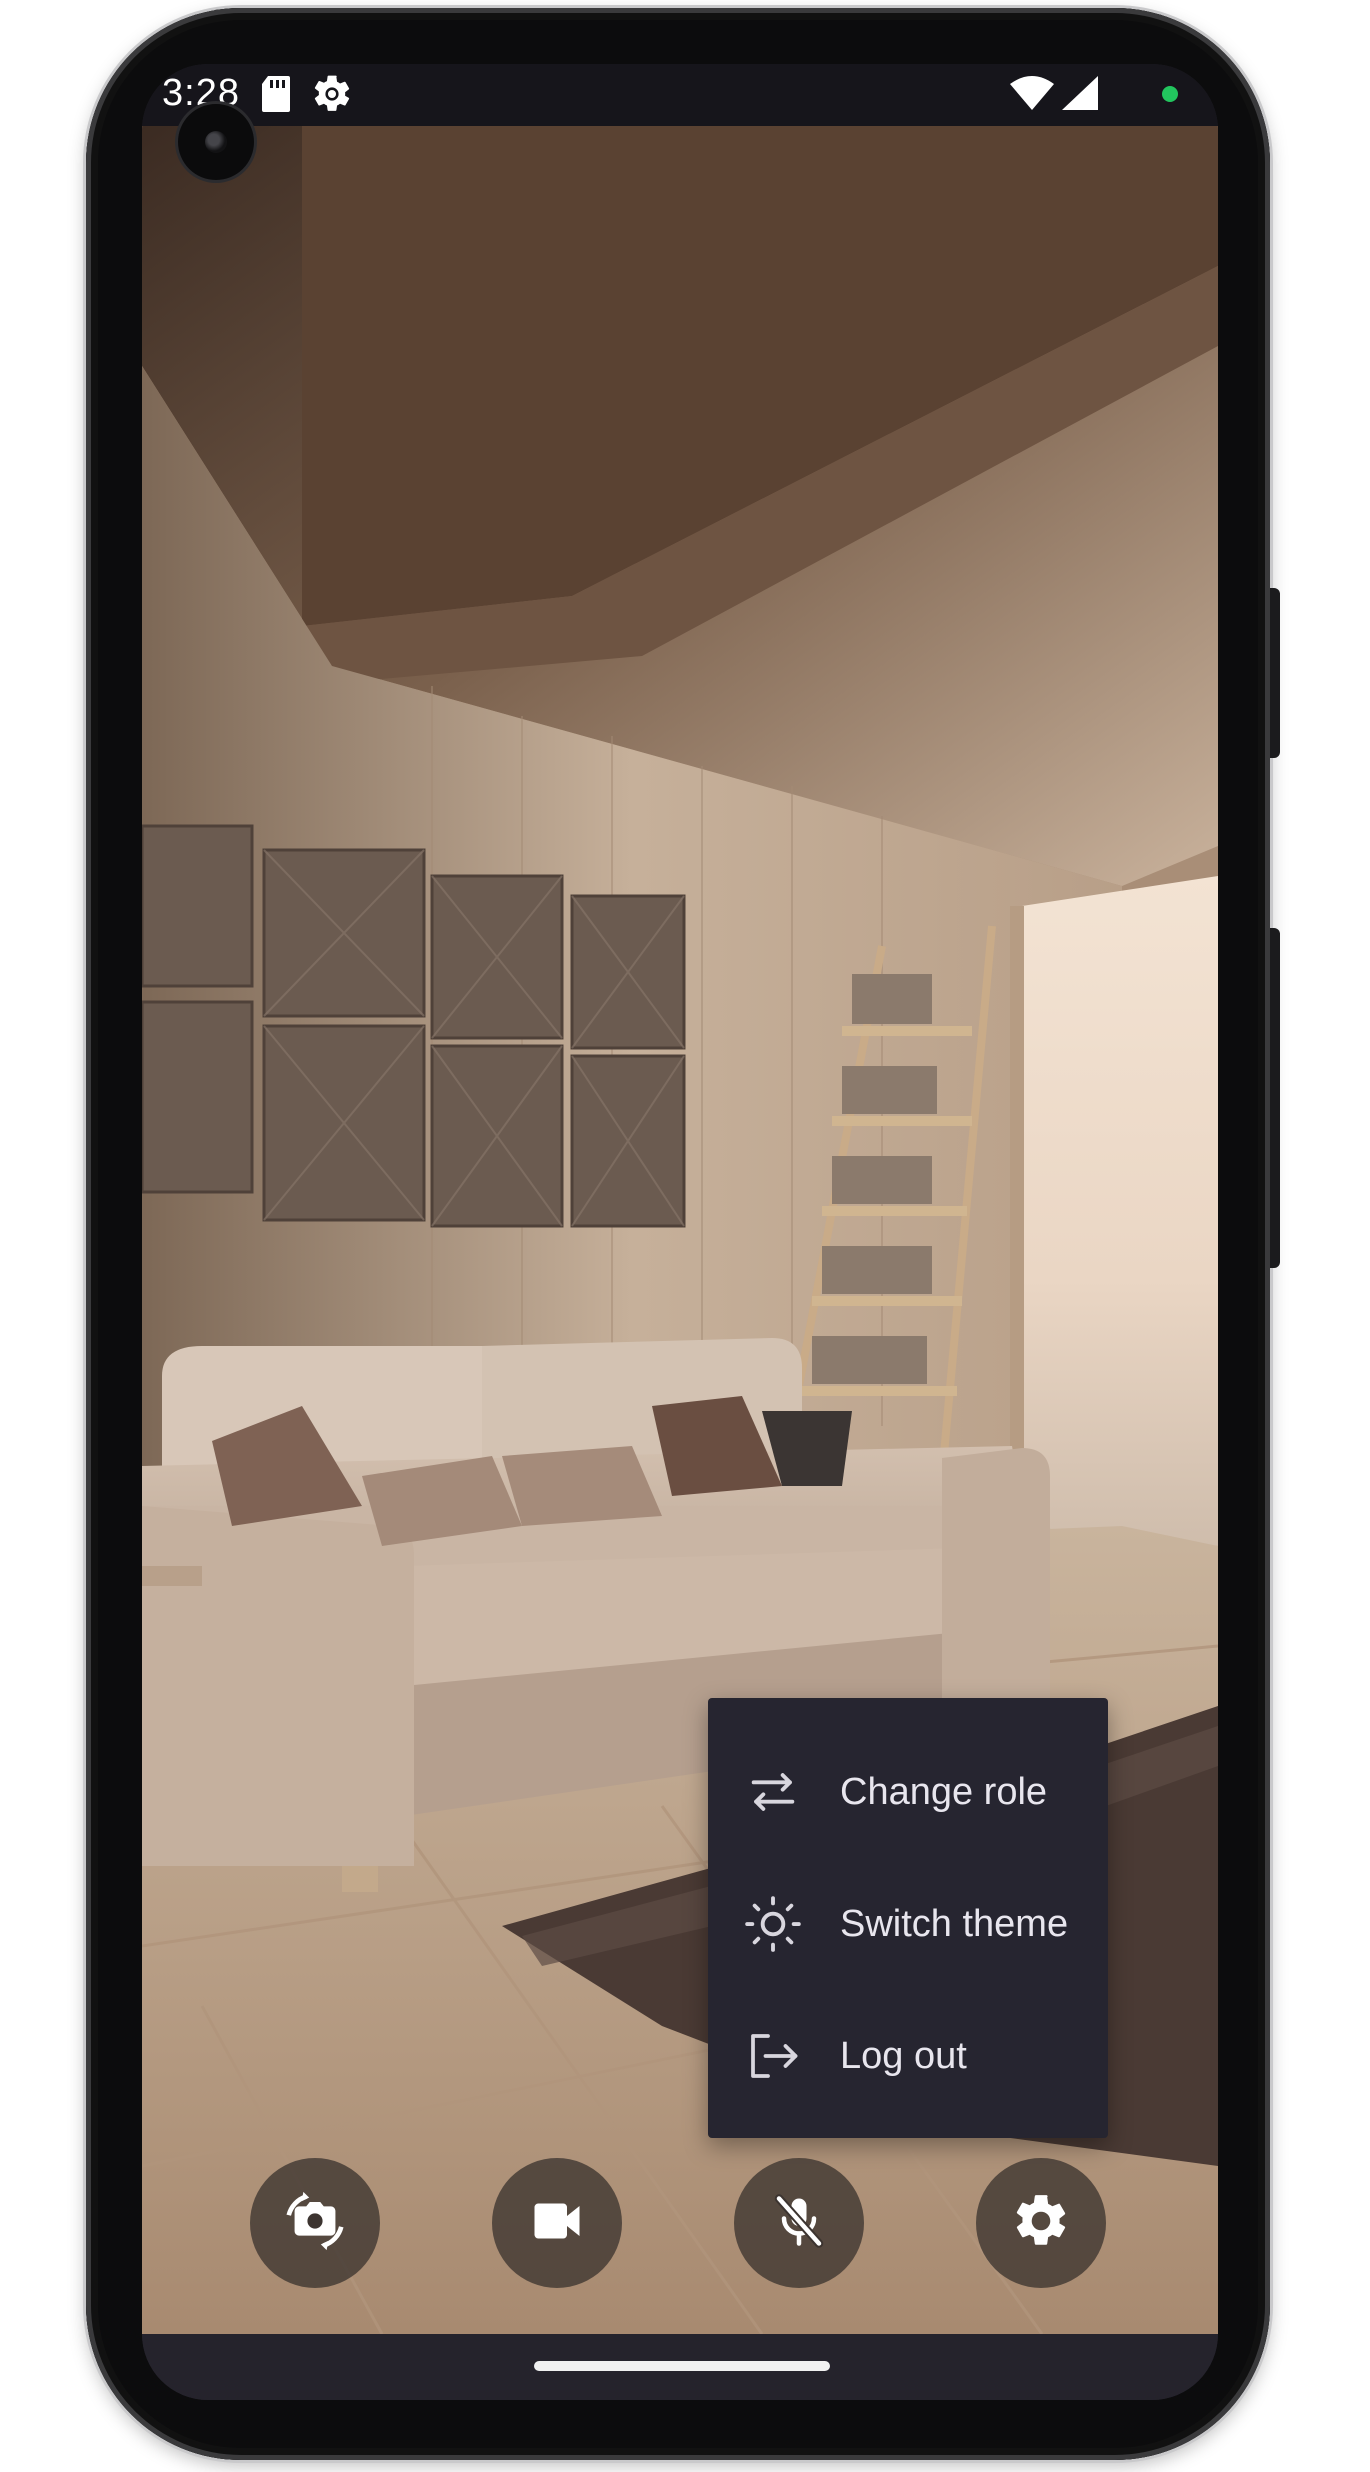 Image resolution: width=1370 pixels, height=2472 pixels. Describe the element at coordinates (954, 1923) in the screenshot. I see `menu-item-label: Switch theme` at that location.